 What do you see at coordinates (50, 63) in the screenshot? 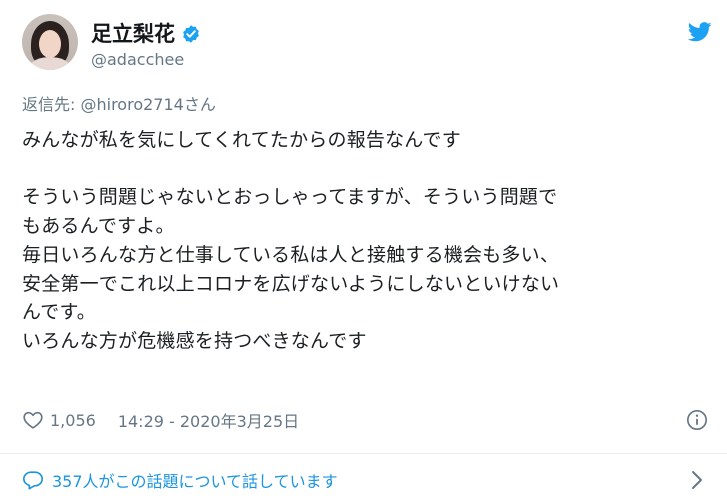
I see `avatar-shirt` at bounding box center [50, 63].